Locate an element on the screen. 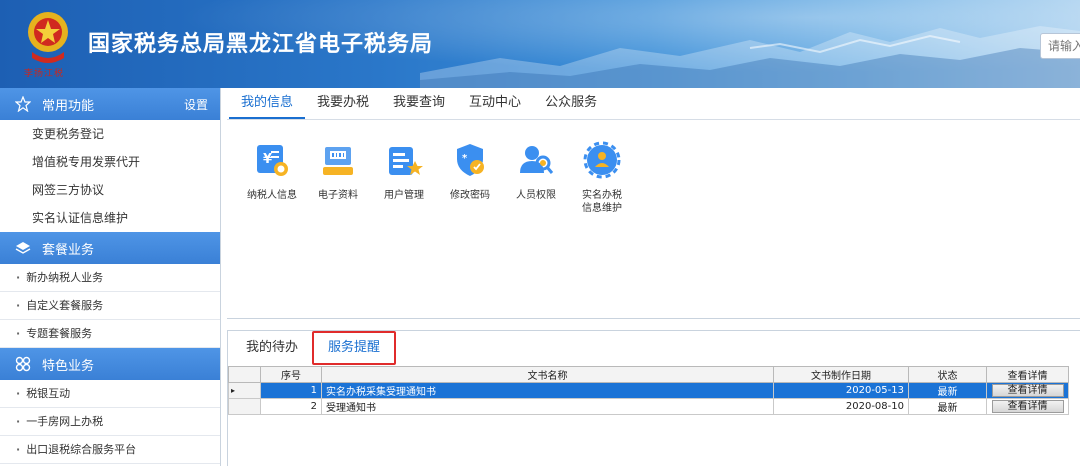 Image resolution: width=1080 pixels, height=466 pixels. col-header-status: 状态 is located at coordinates (947, 374).